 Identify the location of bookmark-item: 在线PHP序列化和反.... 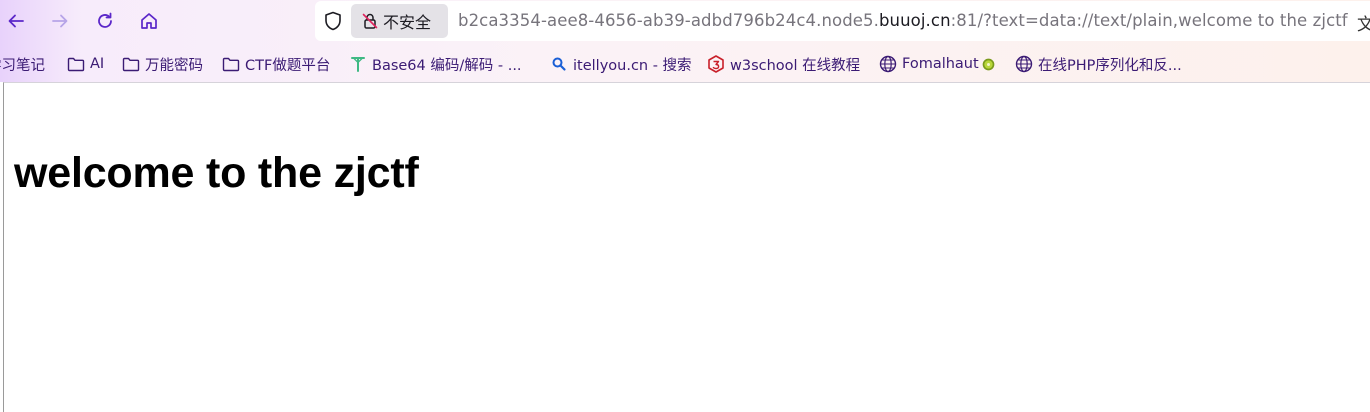
(1098, 64).